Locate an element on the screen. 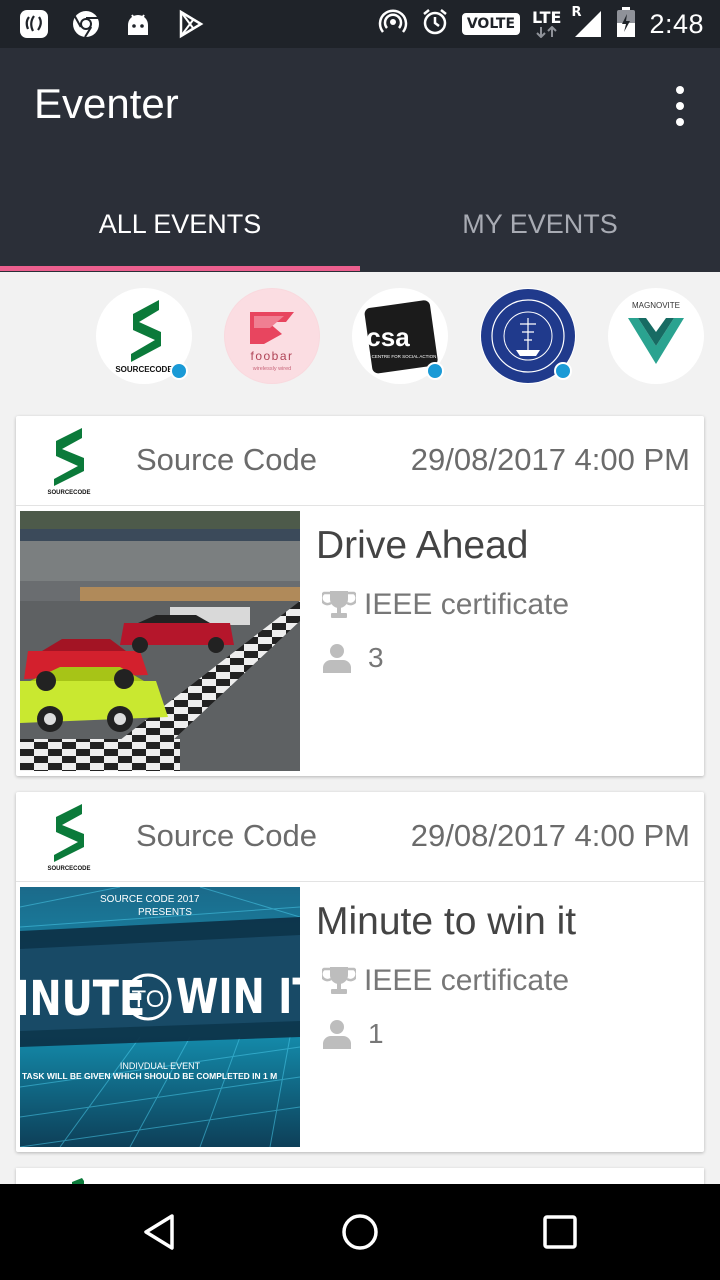 Image resolution: width=720 pixels, height=1280 pixels. event-title: Drive Ahead is located at coordinates (422, 545).